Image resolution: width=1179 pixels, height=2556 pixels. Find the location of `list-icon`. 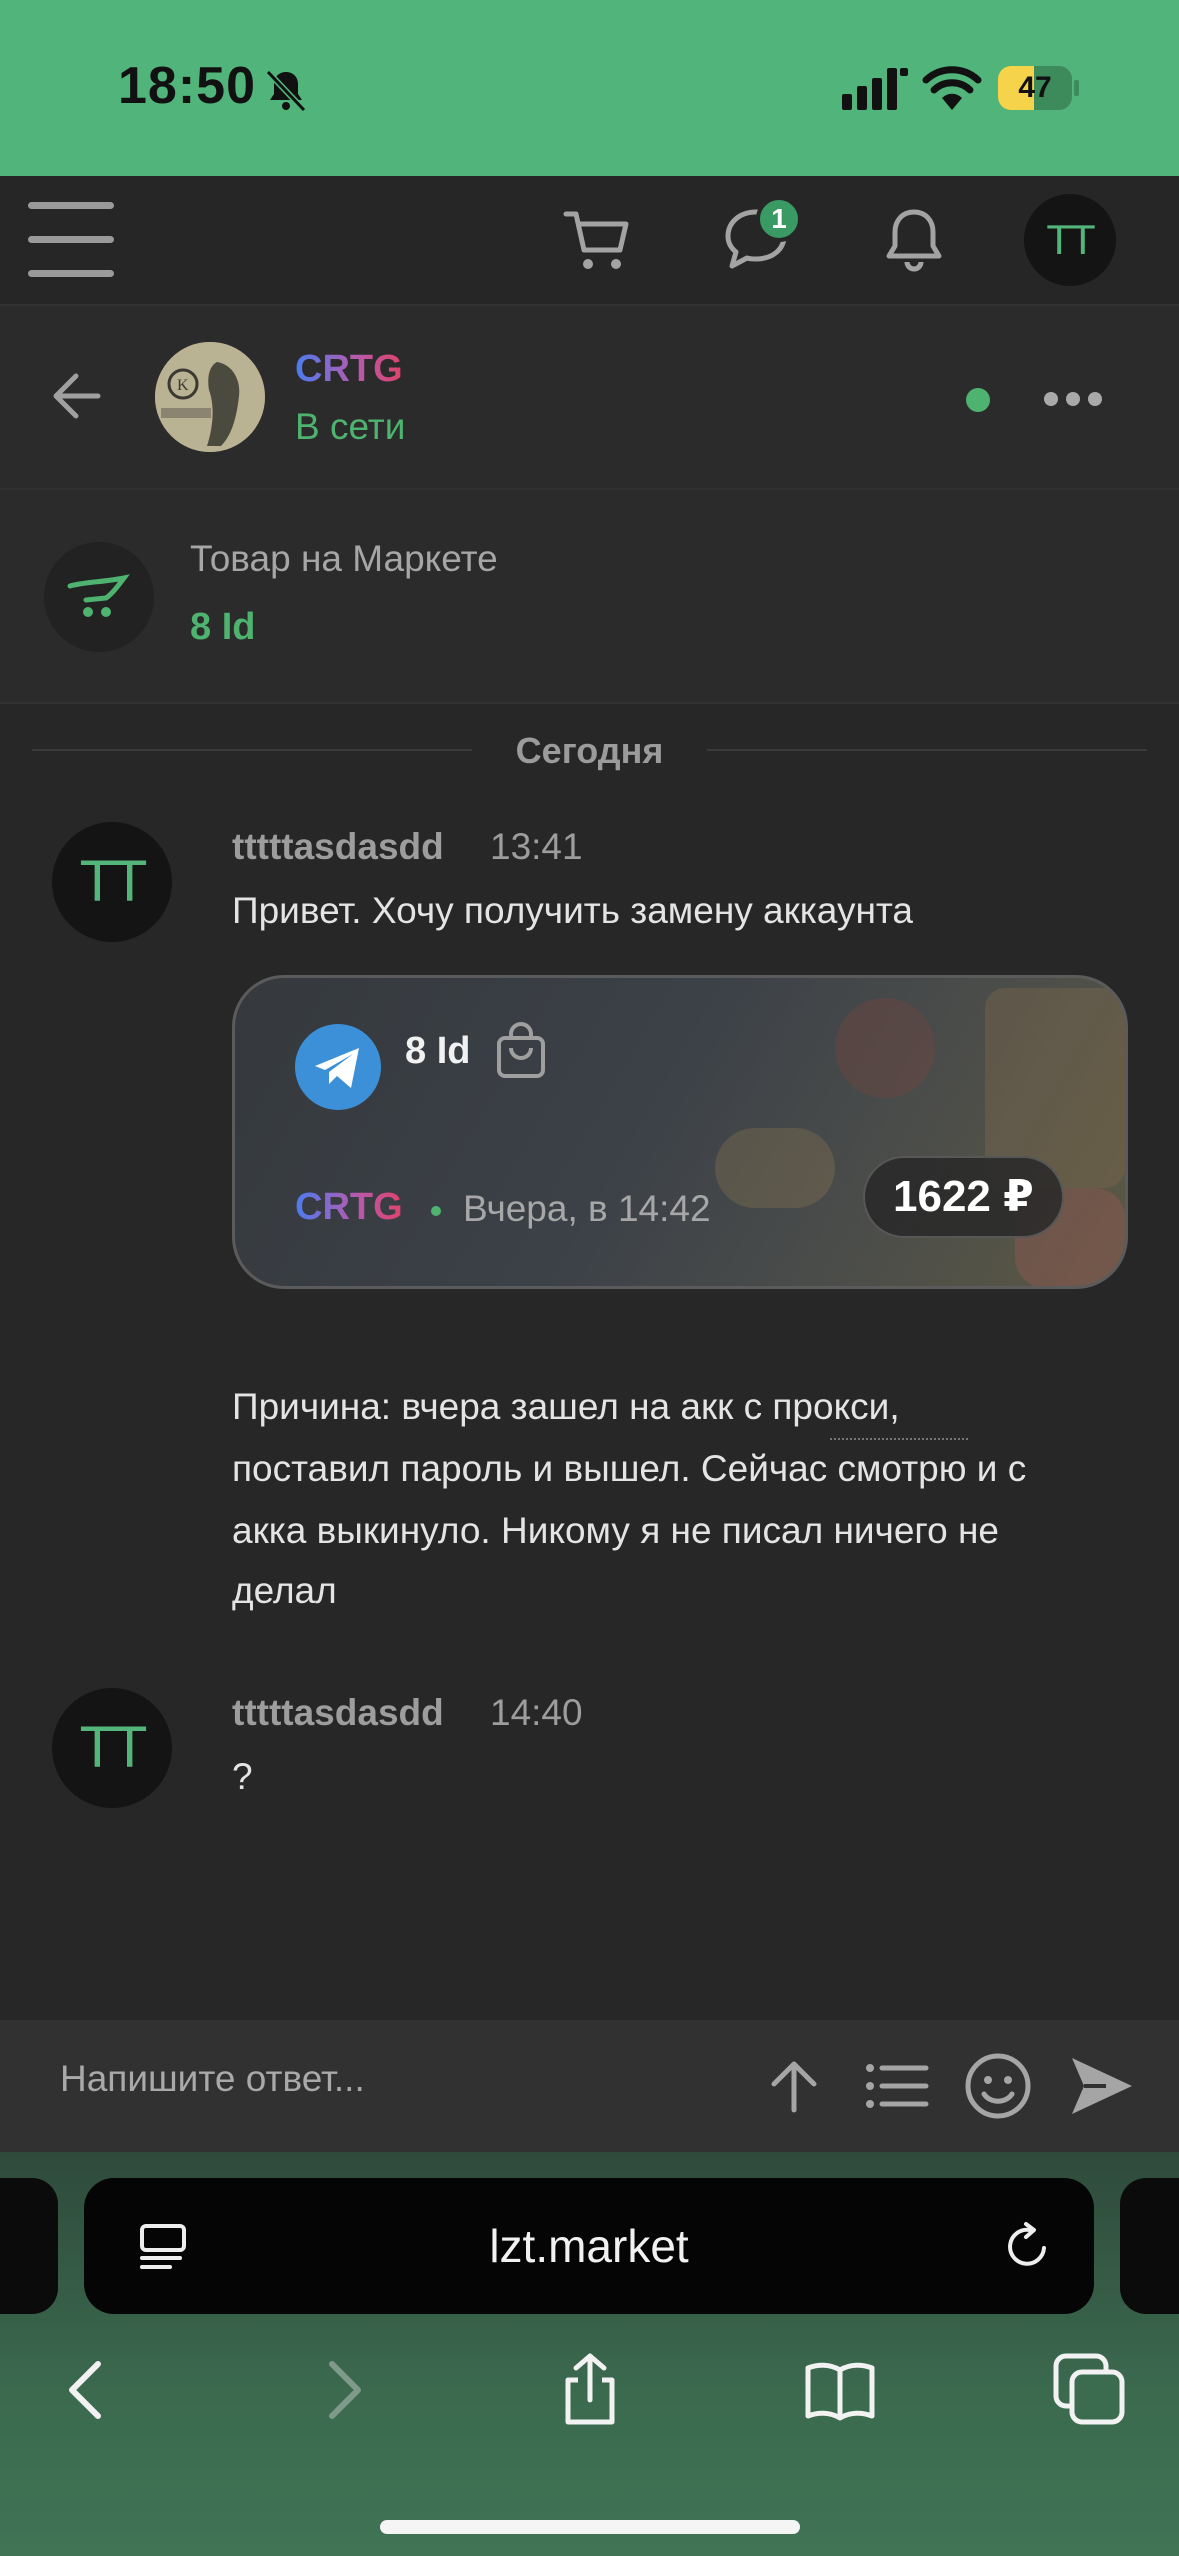

list-icon is located at coordinates (896, 2086).